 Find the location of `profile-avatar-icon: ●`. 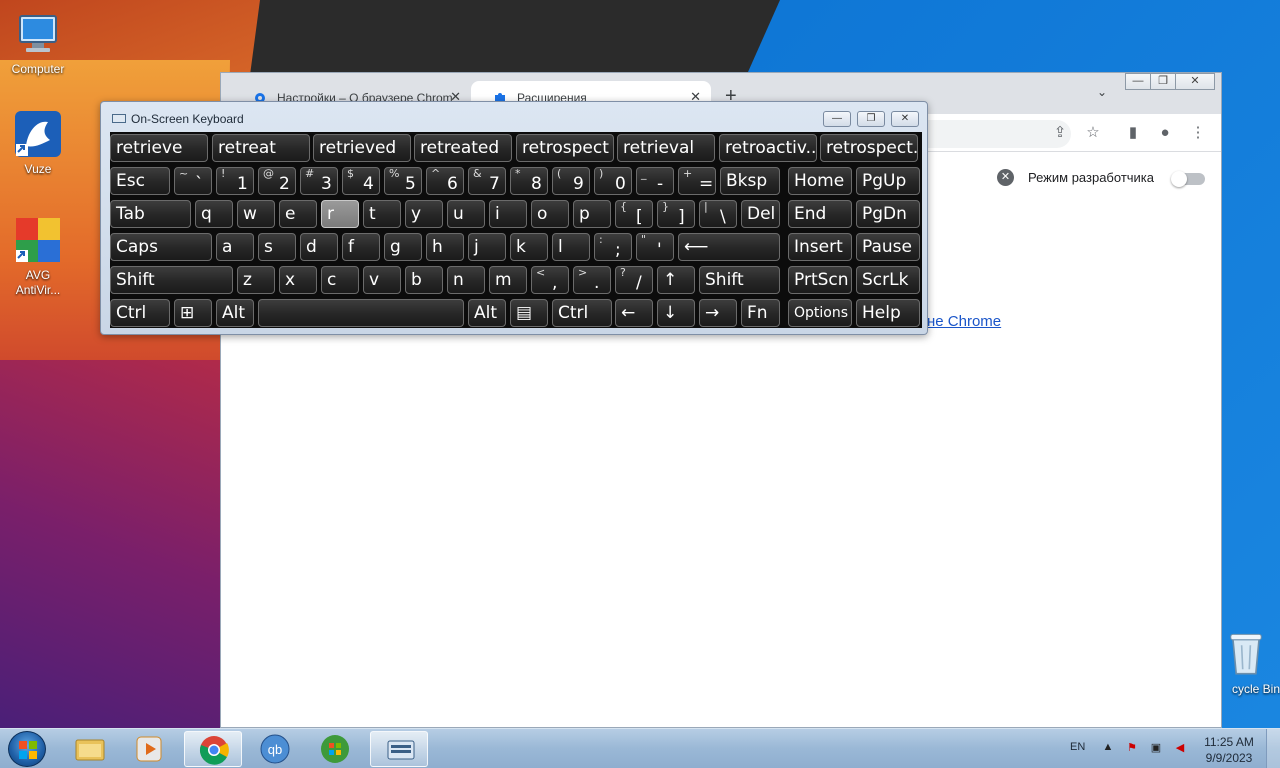

profile-avatar-icon: ● is located at coordinates (1165, 133).